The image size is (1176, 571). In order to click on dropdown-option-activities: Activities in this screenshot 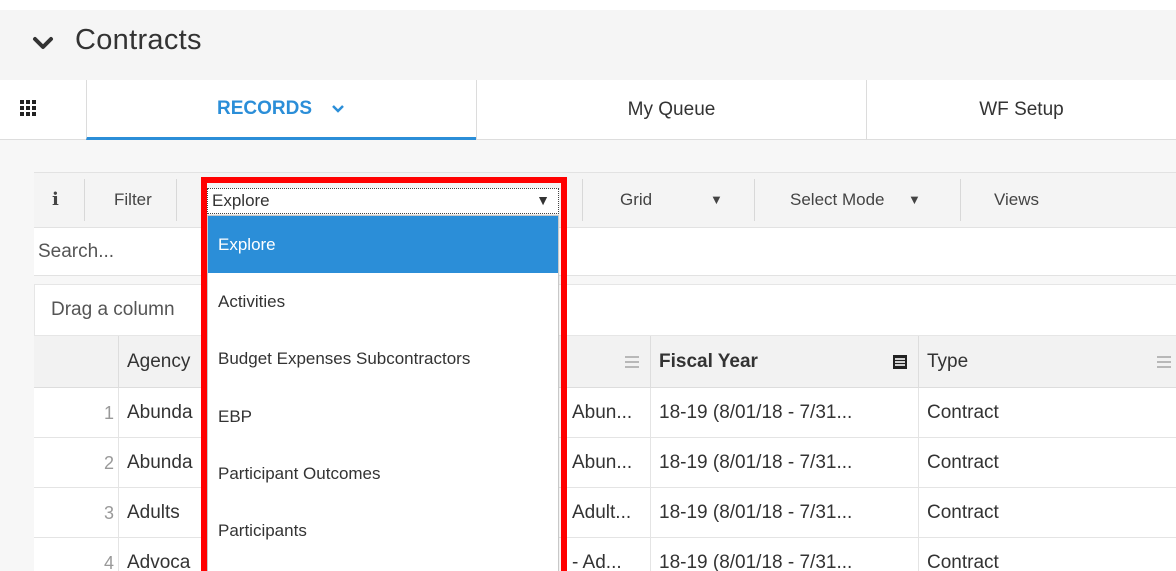, I will do `click(383, 301)`.